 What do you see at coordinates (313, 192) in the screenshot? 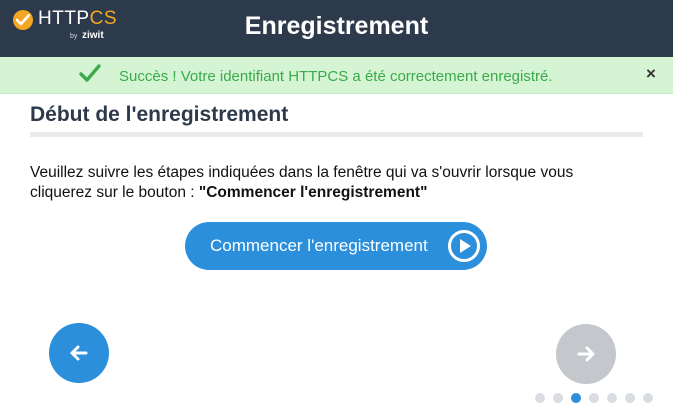
I see `instructions-button-ref: "Commencer l'enregistrement"` at bounding box center [313, 192].